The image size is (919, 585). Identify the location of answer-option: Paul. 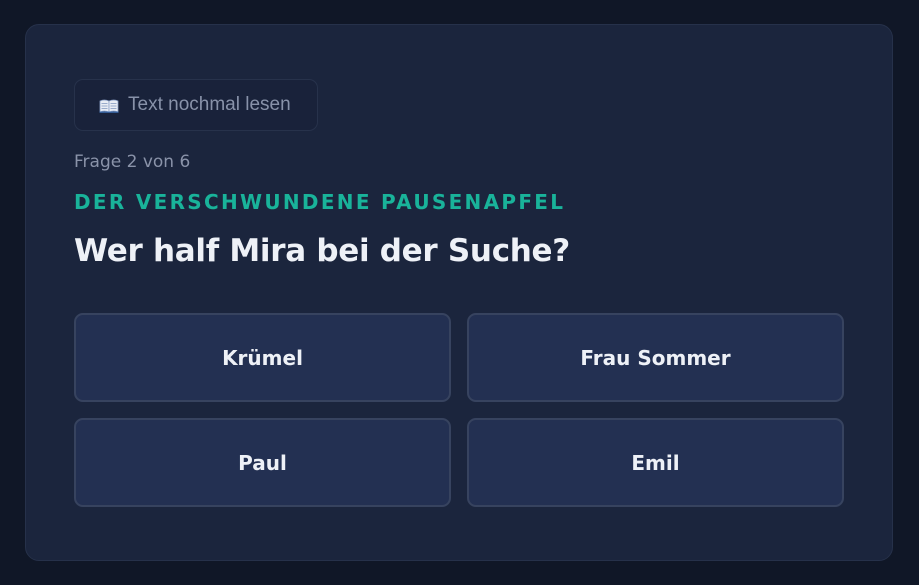
(262, 462).